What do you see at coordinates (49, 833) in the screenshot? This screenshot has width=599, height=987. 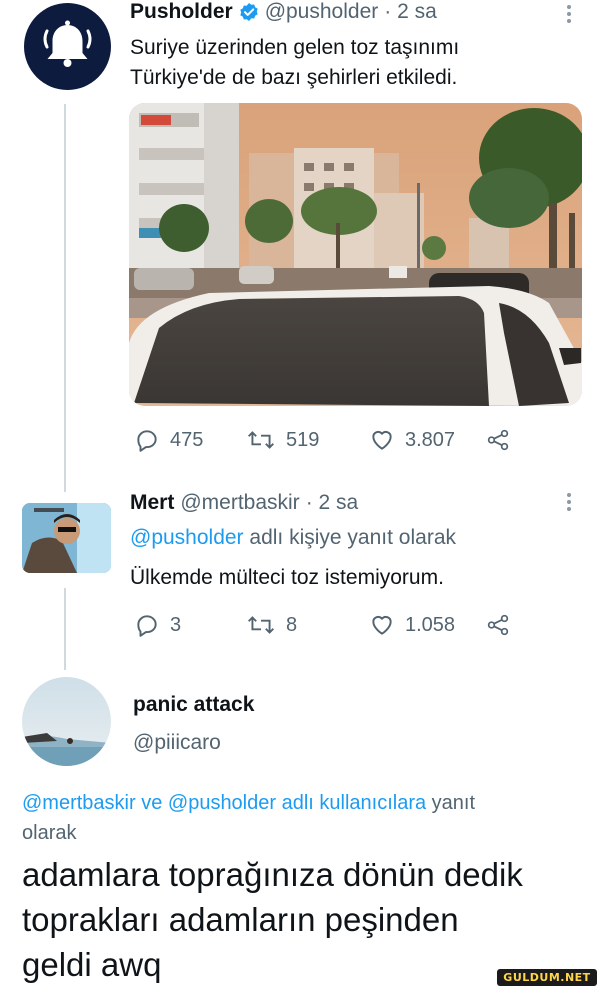 I see `tweet3-reply-line2: olarak` at bounding box center [49, 833].